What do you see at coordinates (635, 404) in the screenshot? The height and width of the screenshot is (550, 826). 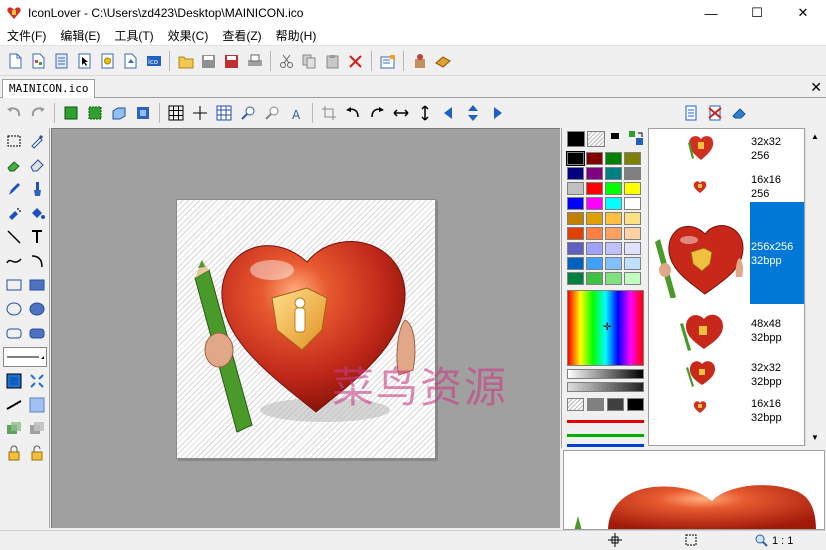 I see `black-swatch` at bounding box center [635, 404].